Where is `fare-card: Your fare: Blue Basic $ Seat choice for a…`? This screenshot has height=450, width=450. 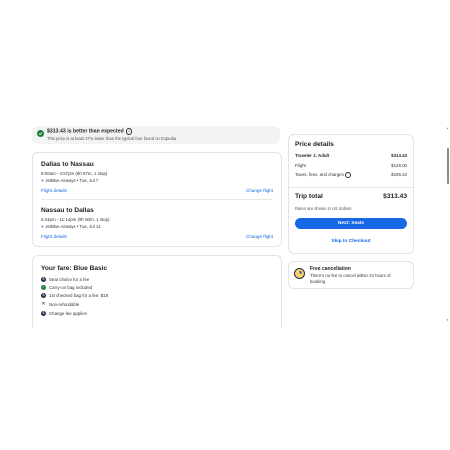 fare-card: Your fare: Blue Basic $ Seat choice for a… is located at coordinates (157, 291).